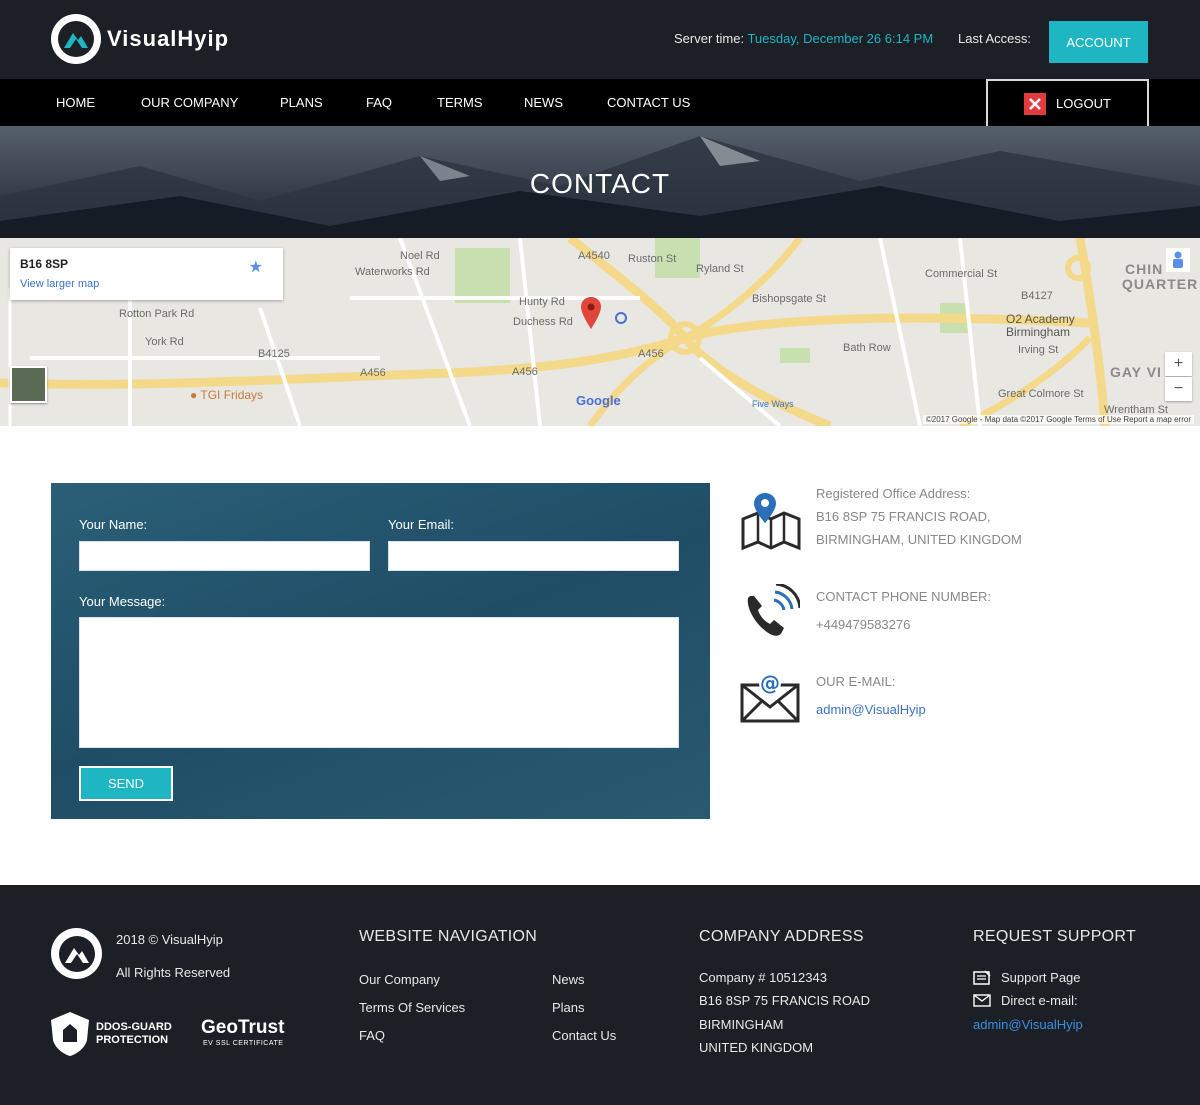 This screenshot has height=1105, width=1200. Describe the element at coordinates (784, 1000) in the screenshot. I see `footer-address-line: B16 8SP 75 FRANCIS ROAD` at that location.